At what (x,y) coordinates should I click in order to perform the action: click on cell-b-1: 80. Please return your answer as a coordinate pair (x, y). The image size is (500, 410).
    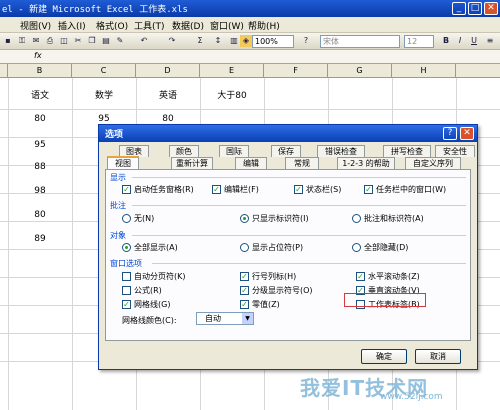
    Looking at the image, I should click on (40, 119).